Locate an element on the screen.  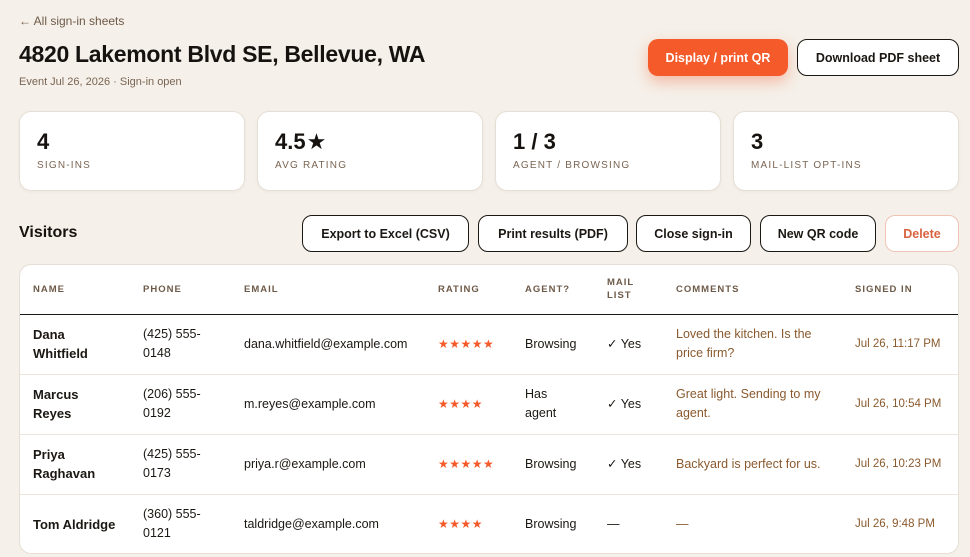
close-sign-in-button: Close sign-in is located at coordinates (693, 233).